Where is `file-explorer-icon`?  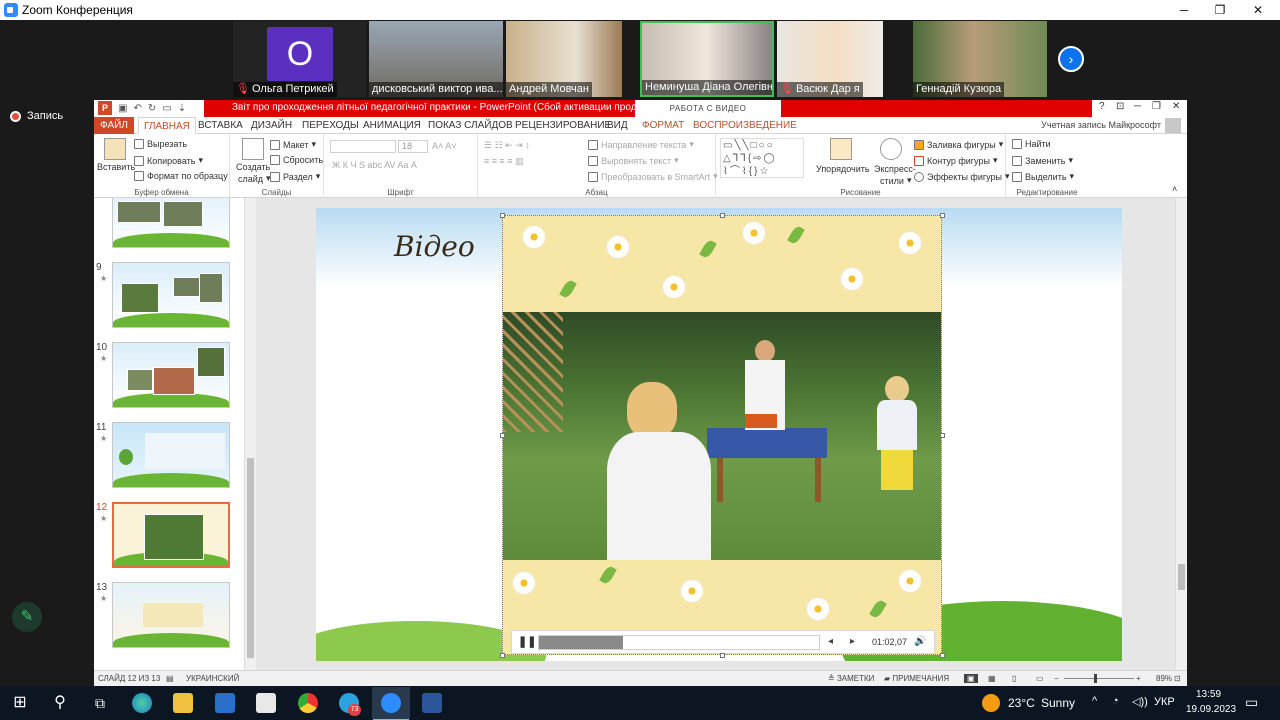
file-explorer-icon is located at coordinates (183, 703).